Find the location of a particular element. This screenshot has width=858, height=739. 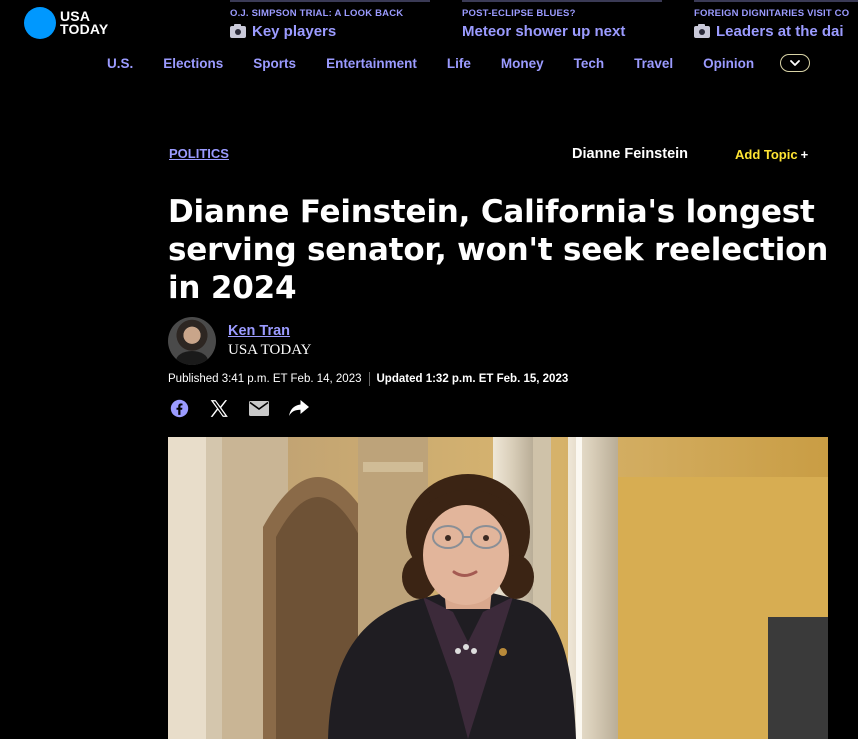

share-icon is located at coordinates (299, 408).